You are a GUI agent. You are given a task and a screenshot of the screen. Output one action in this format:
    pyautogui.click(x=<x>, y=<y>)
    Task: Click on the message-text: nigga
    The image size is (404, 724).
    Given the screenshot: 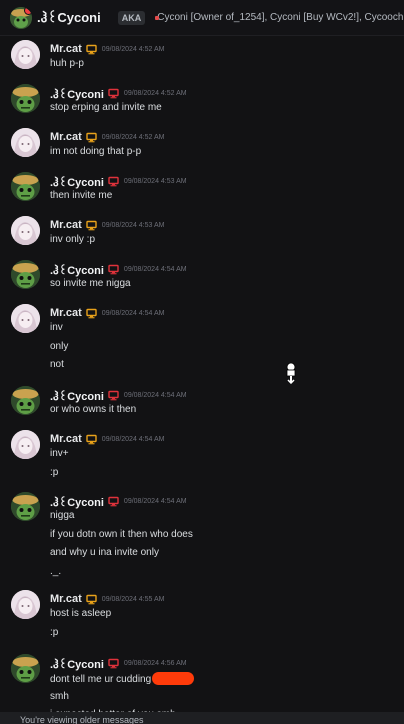 What is the action you would take?
    pyautogui.click(x=62, y=515)
    